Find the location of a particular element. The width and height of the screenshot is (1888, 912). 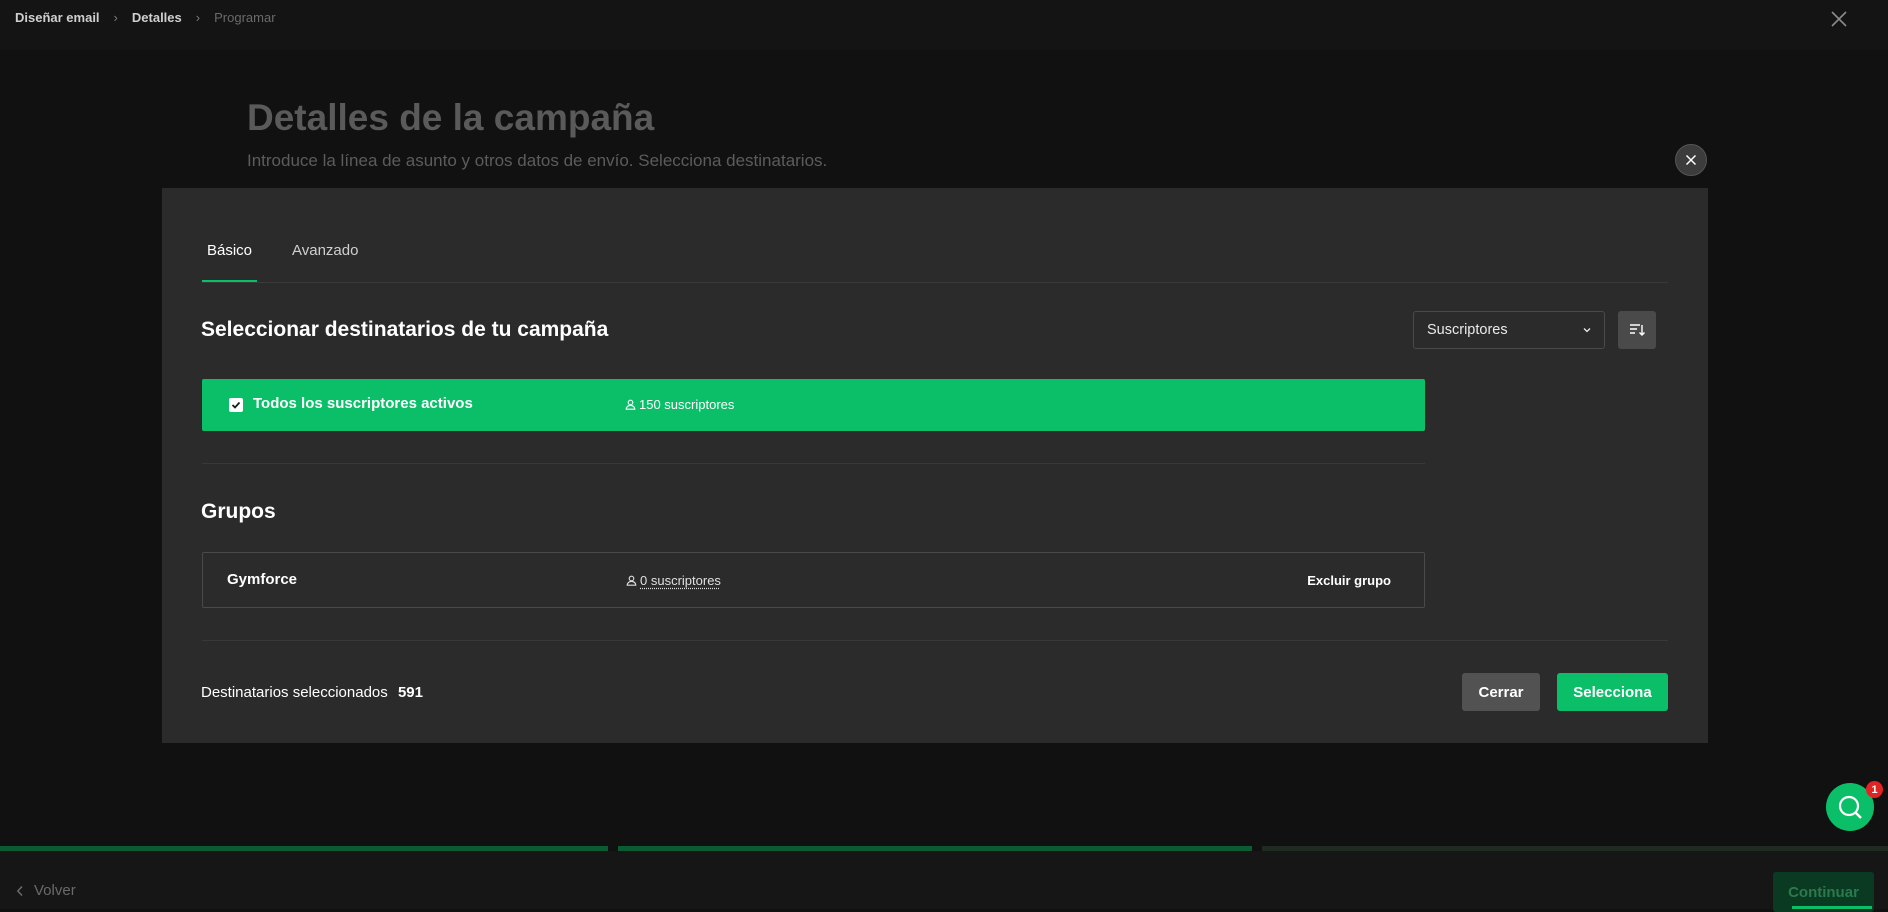

all-subscribers-label: Todos los suscriptores activos is located at coordinates (363, 403).